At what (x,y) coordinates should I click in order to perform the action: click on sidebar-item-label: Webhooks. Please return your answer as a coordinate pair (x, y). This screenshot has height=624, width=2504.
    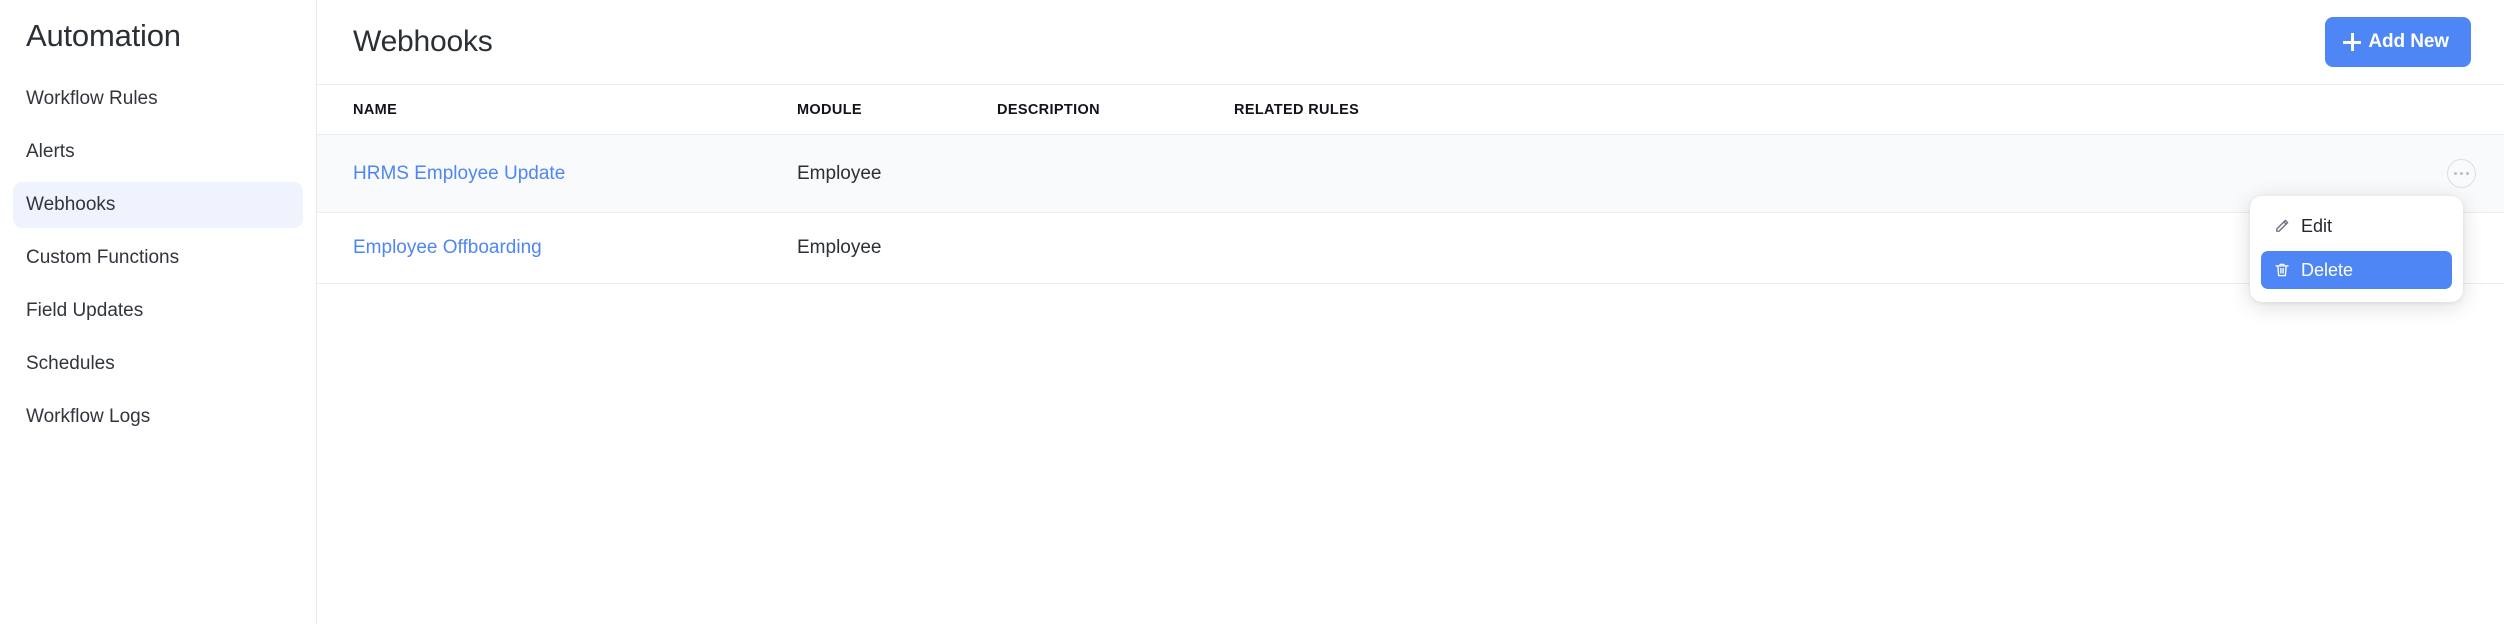
    Looking at the image, I should click on (71, 204).